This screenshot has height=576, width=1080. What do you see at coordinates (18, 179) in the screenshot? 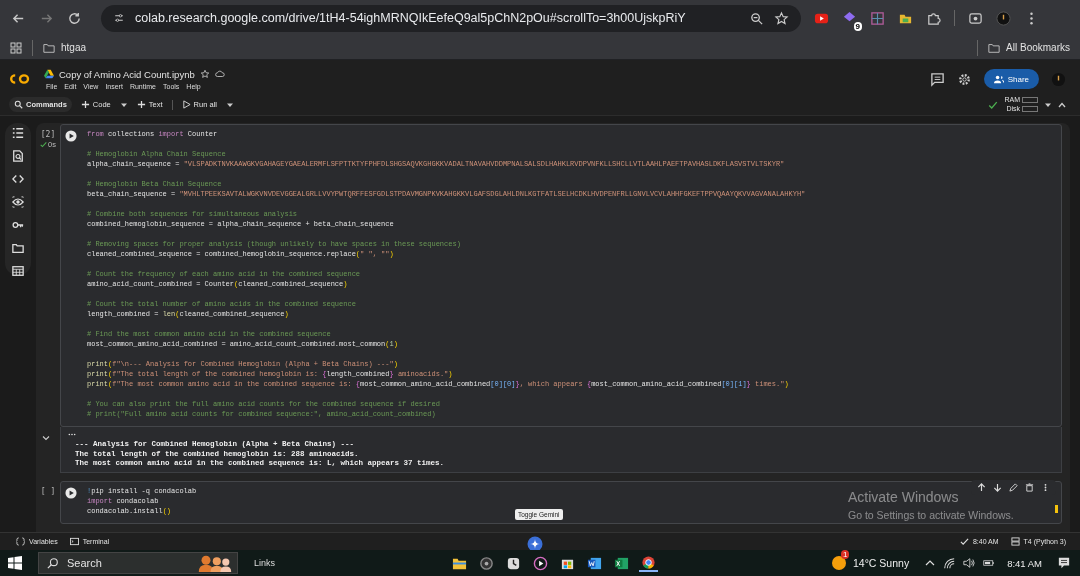
I see `code-icon` at bounding box center [18, 179].